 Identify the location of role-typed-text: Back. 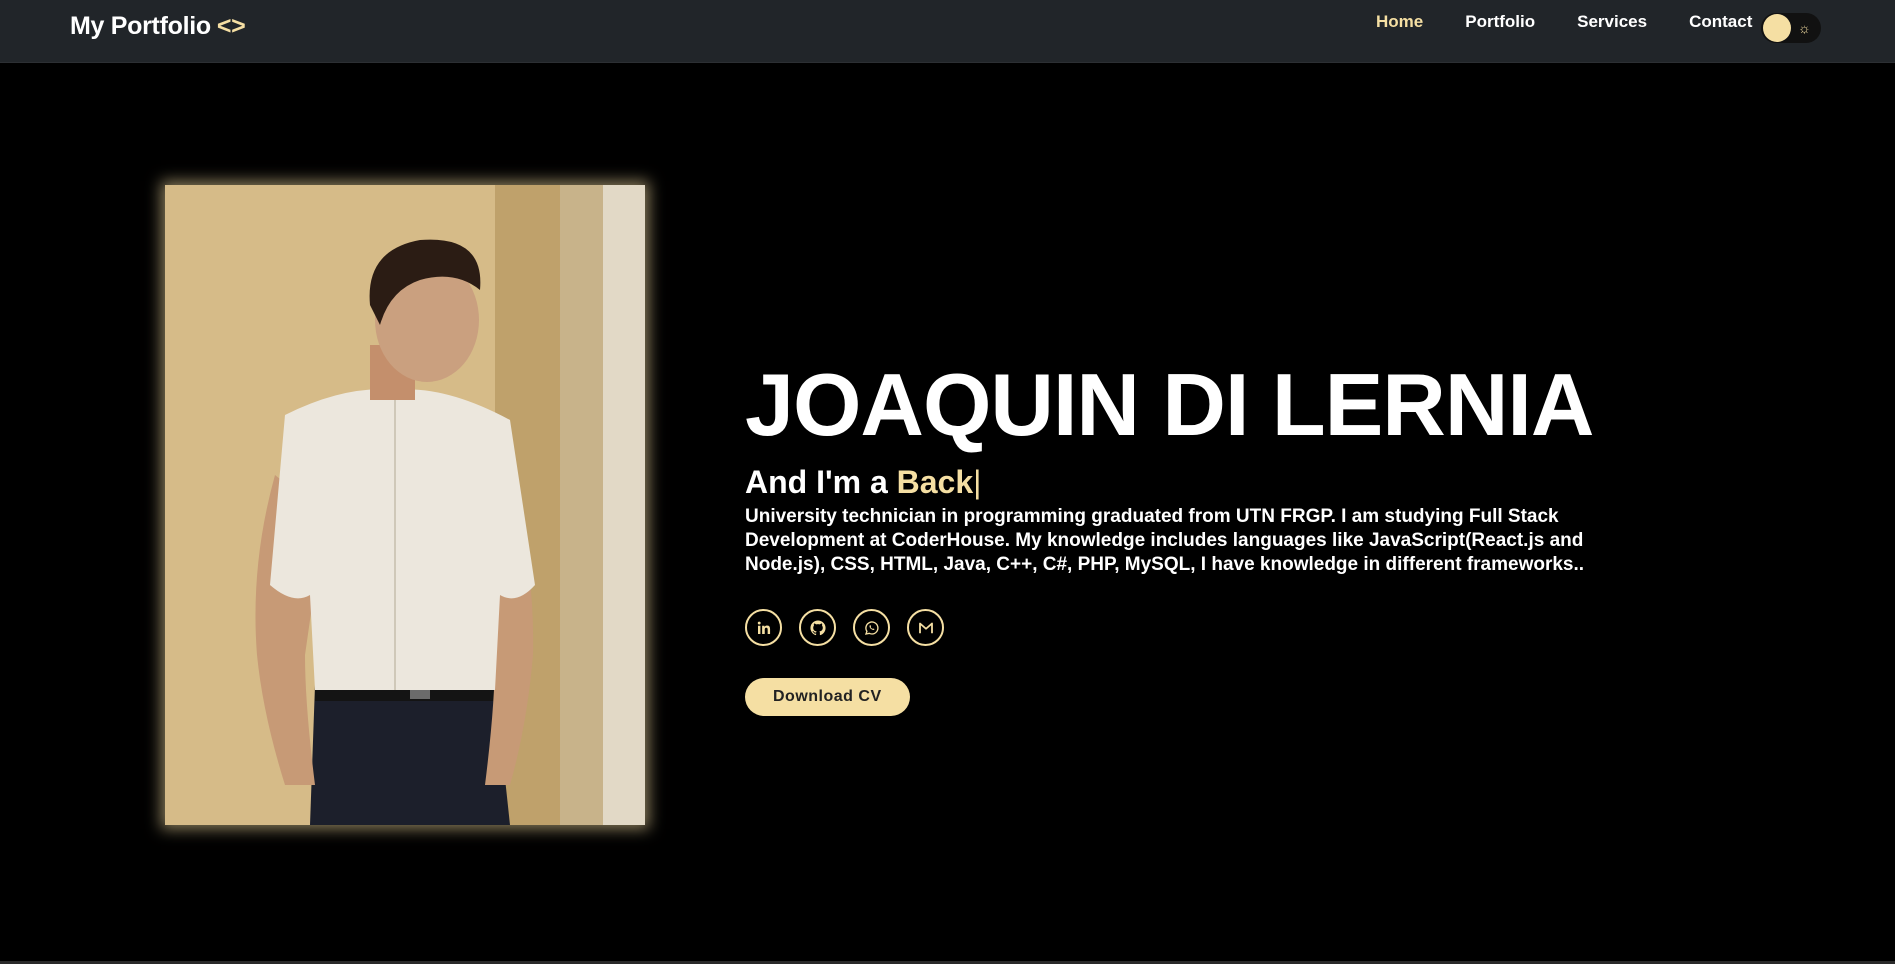
(935, 482).